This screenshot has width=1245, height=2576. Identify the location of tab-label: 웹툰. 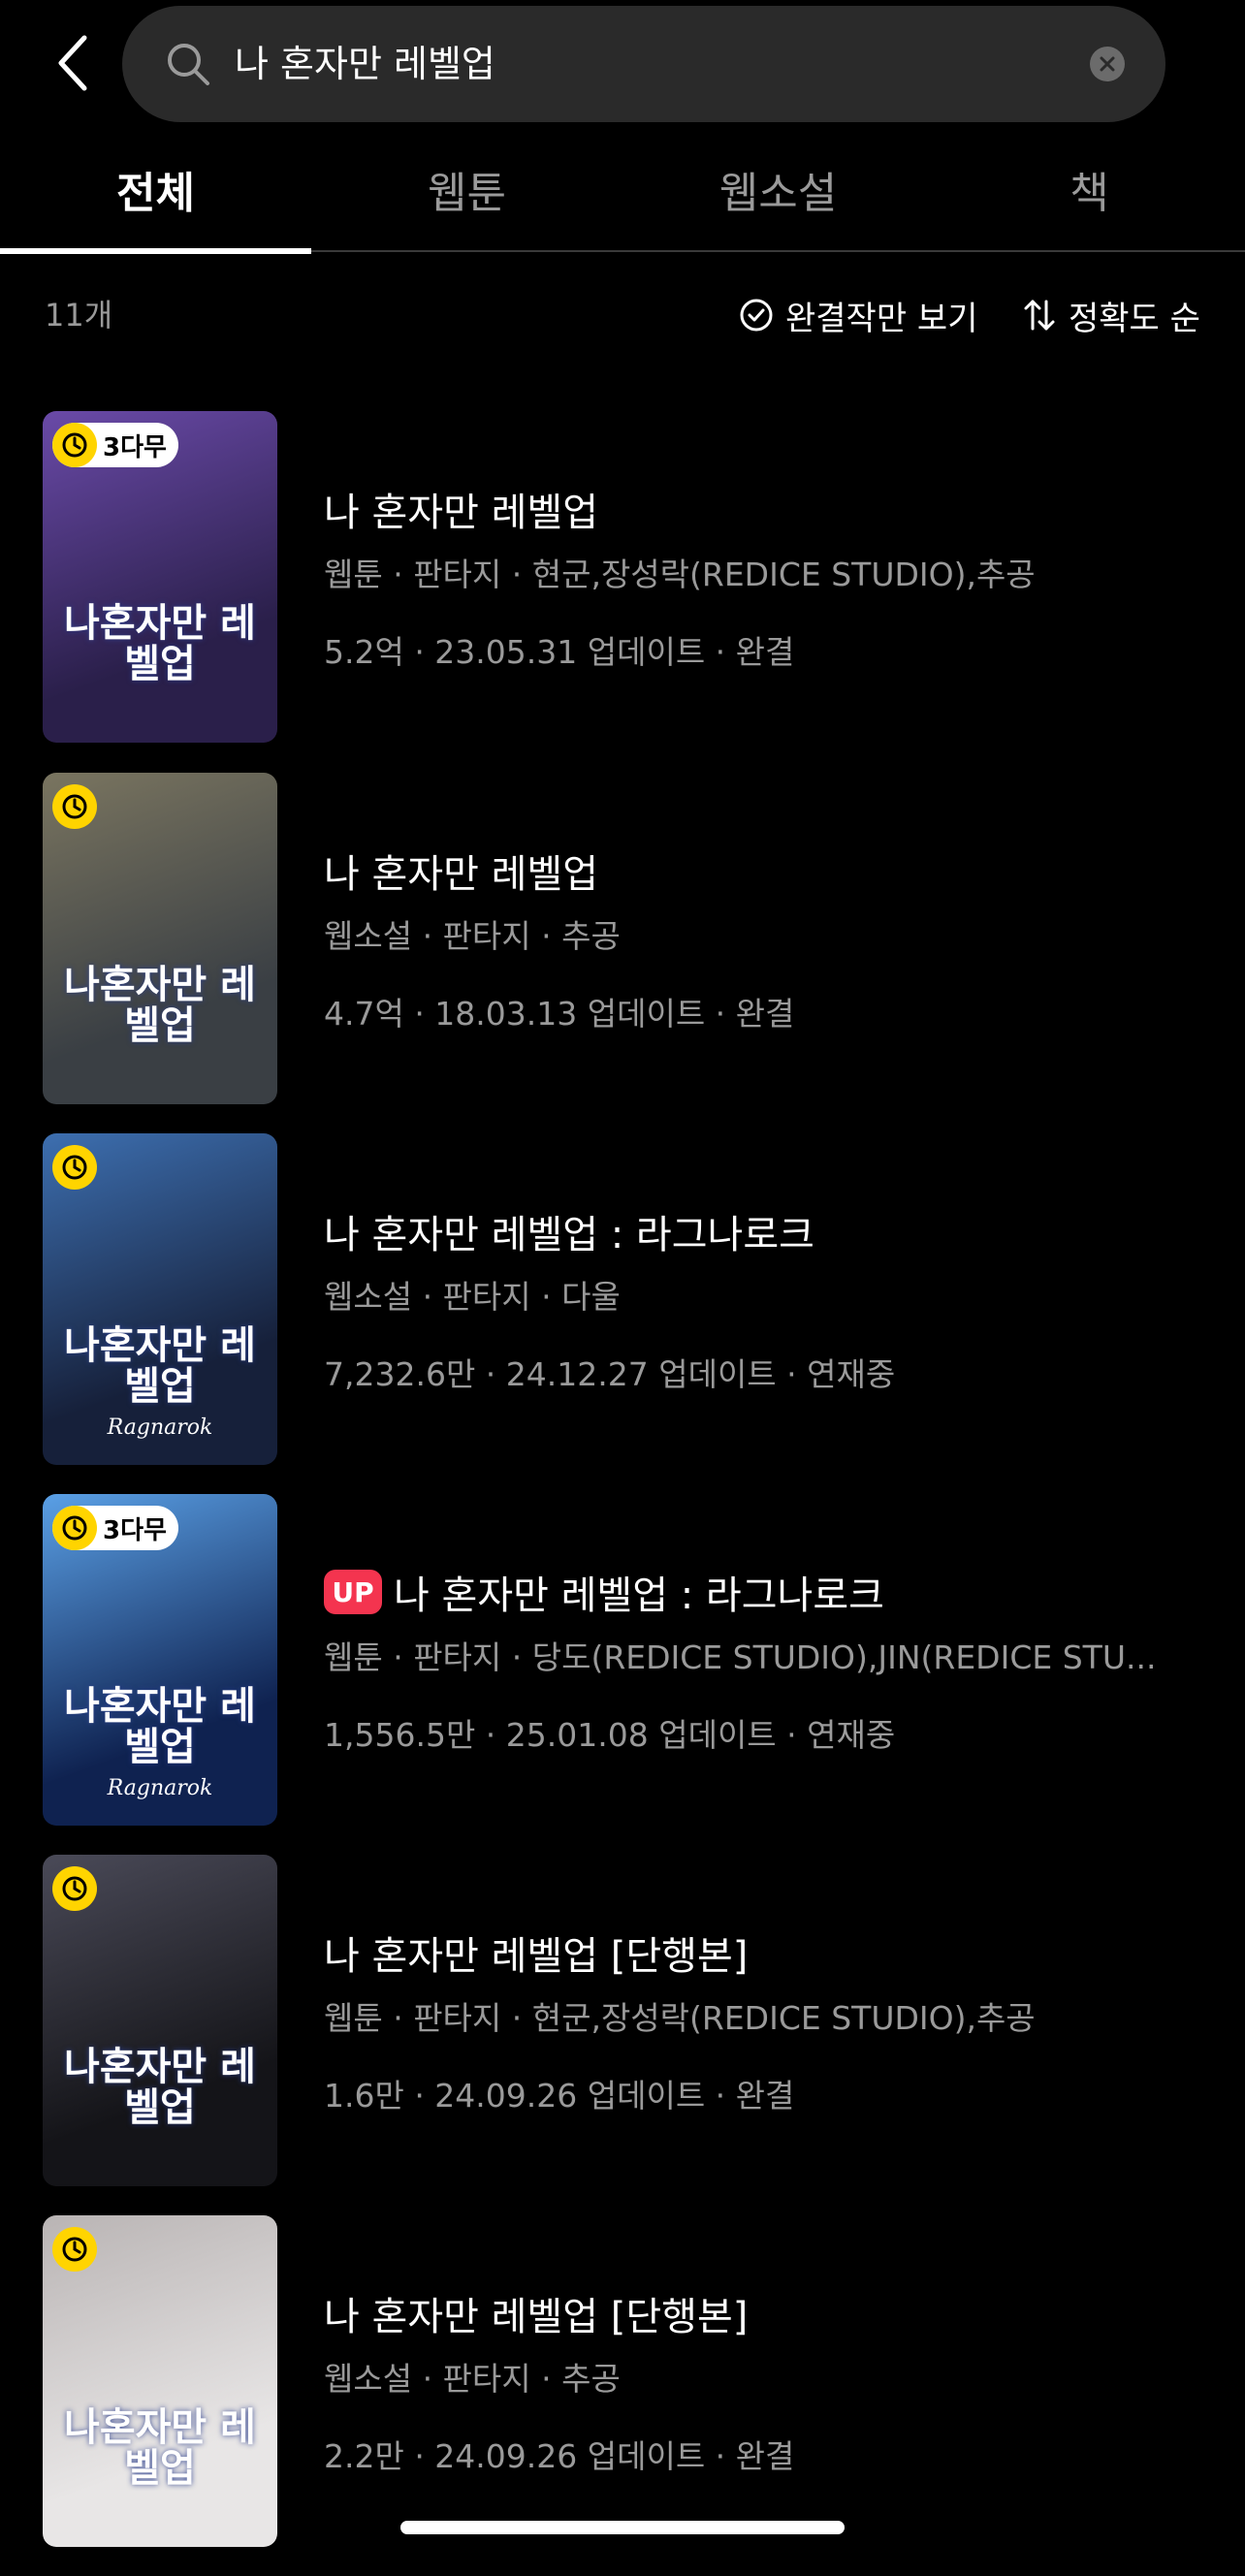
(467, 193).